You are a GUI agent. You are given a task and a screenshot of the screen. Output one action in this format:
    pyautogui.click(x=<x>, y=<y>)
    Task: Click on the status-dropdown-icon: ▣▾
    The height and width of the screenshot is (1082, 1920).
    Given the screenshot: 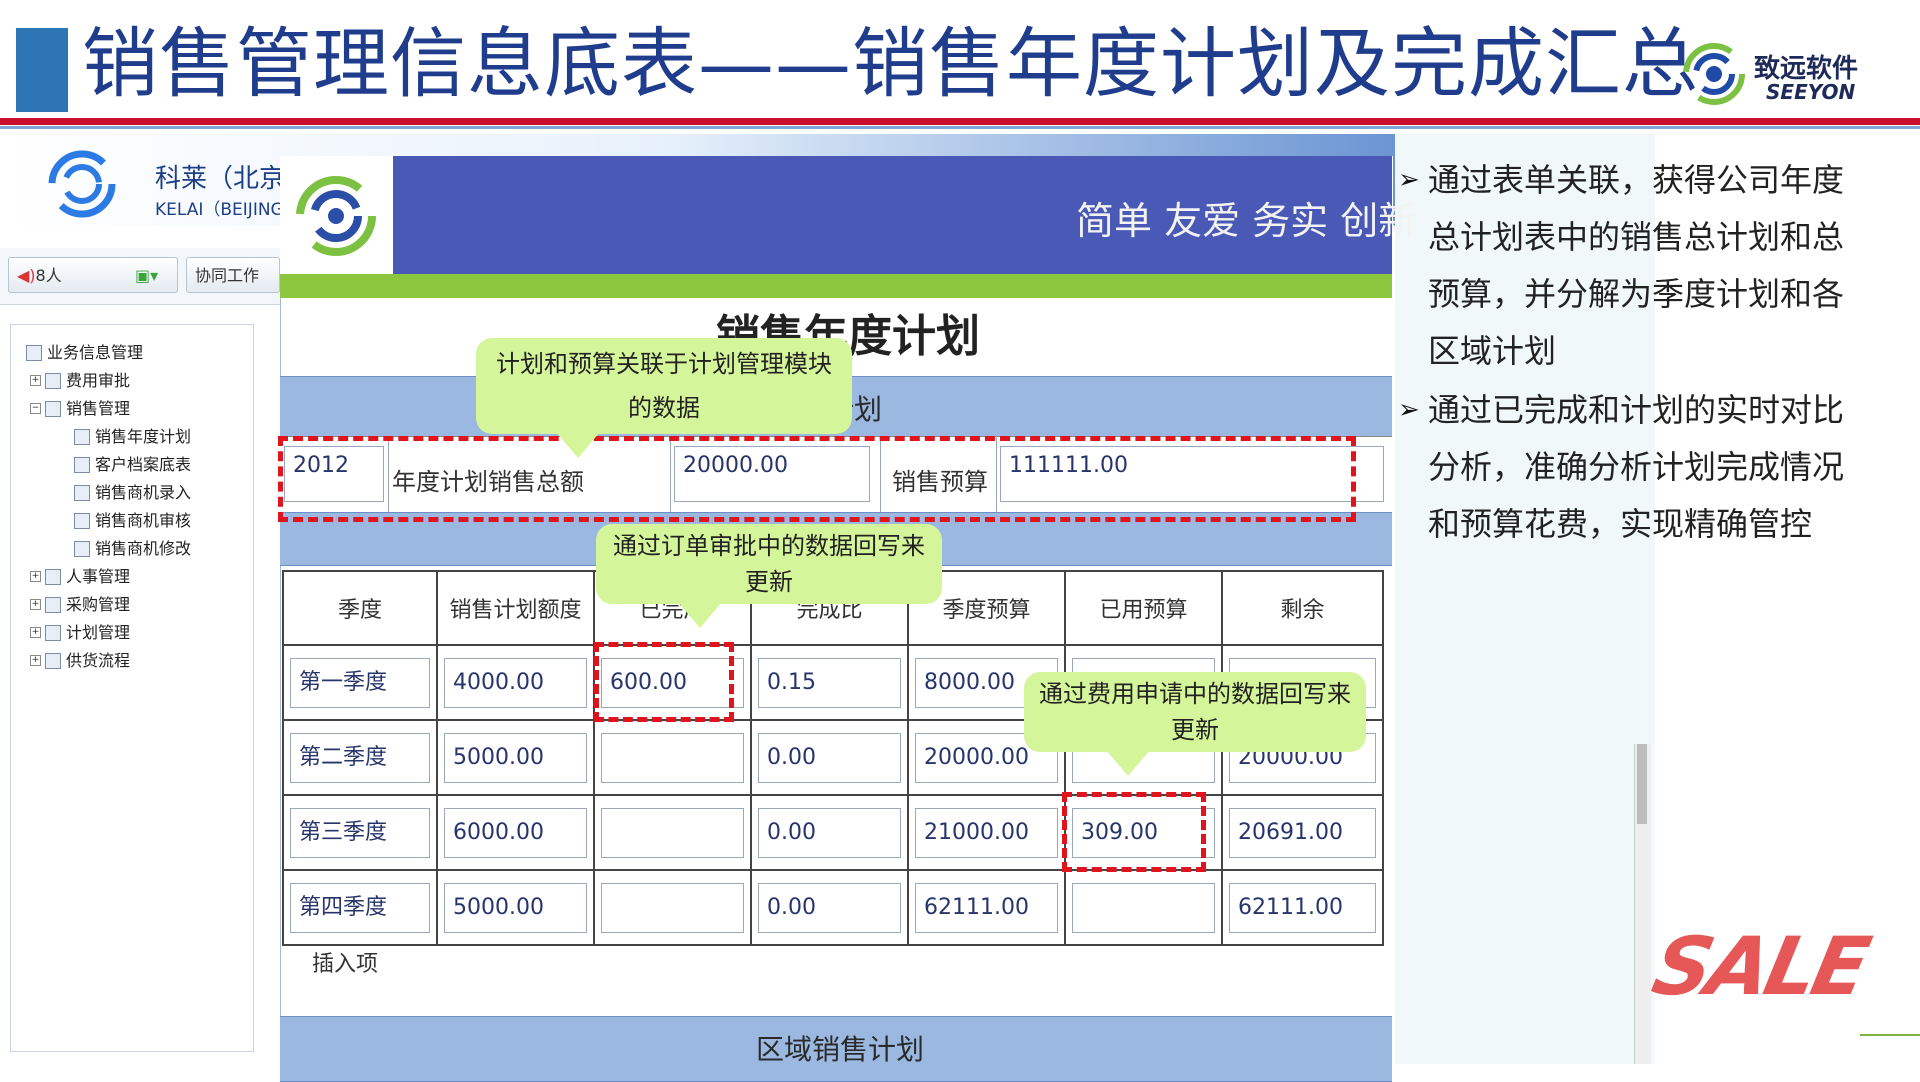 What is the action you would take?
    pyautogui.click(x=146, y=276)
    